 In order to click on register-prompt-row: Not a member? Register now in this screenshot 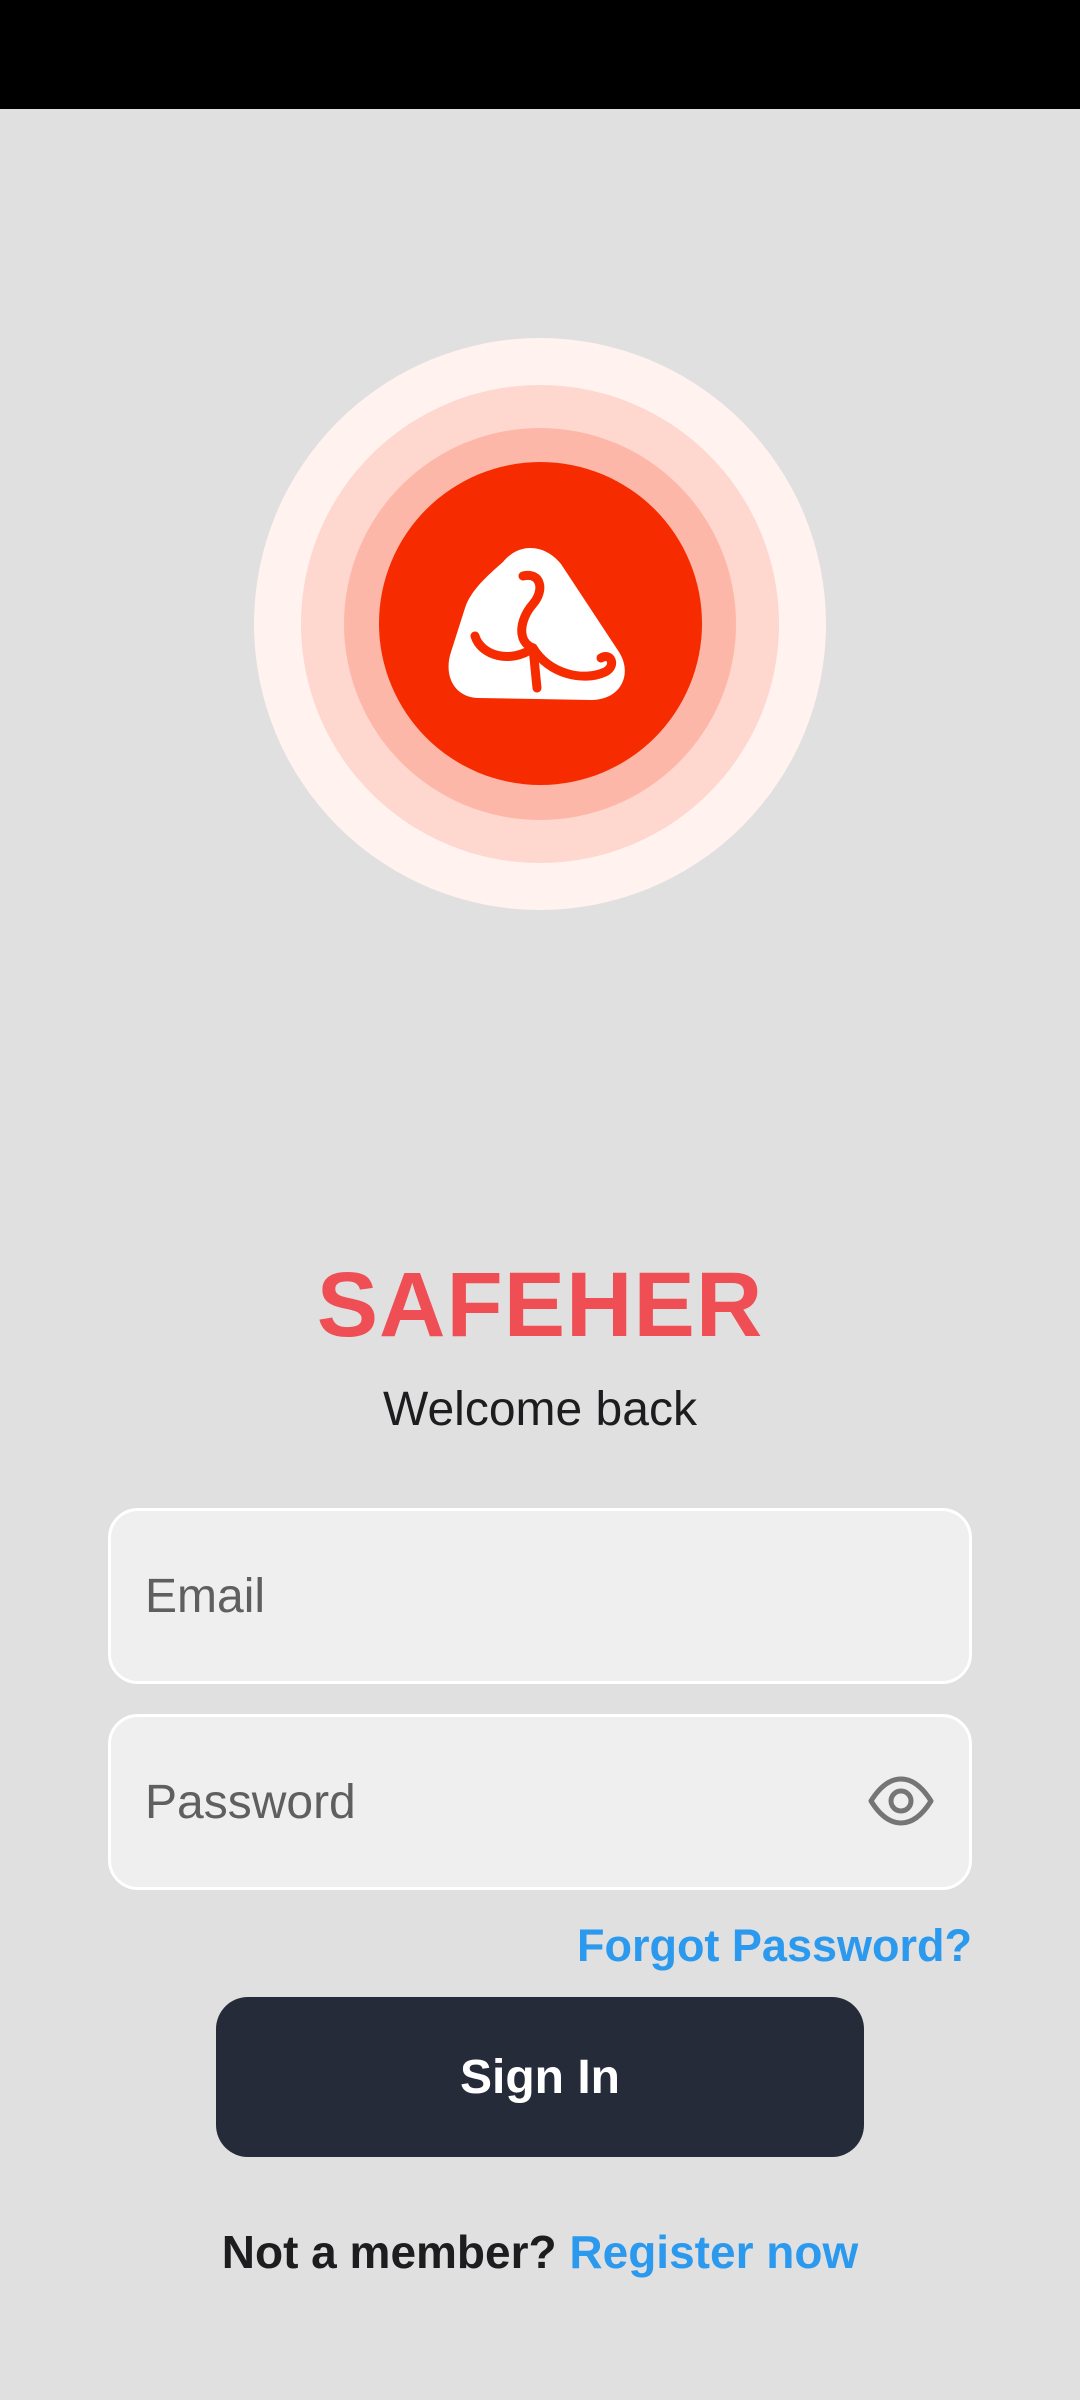, I will do `click(540, 2252)`.